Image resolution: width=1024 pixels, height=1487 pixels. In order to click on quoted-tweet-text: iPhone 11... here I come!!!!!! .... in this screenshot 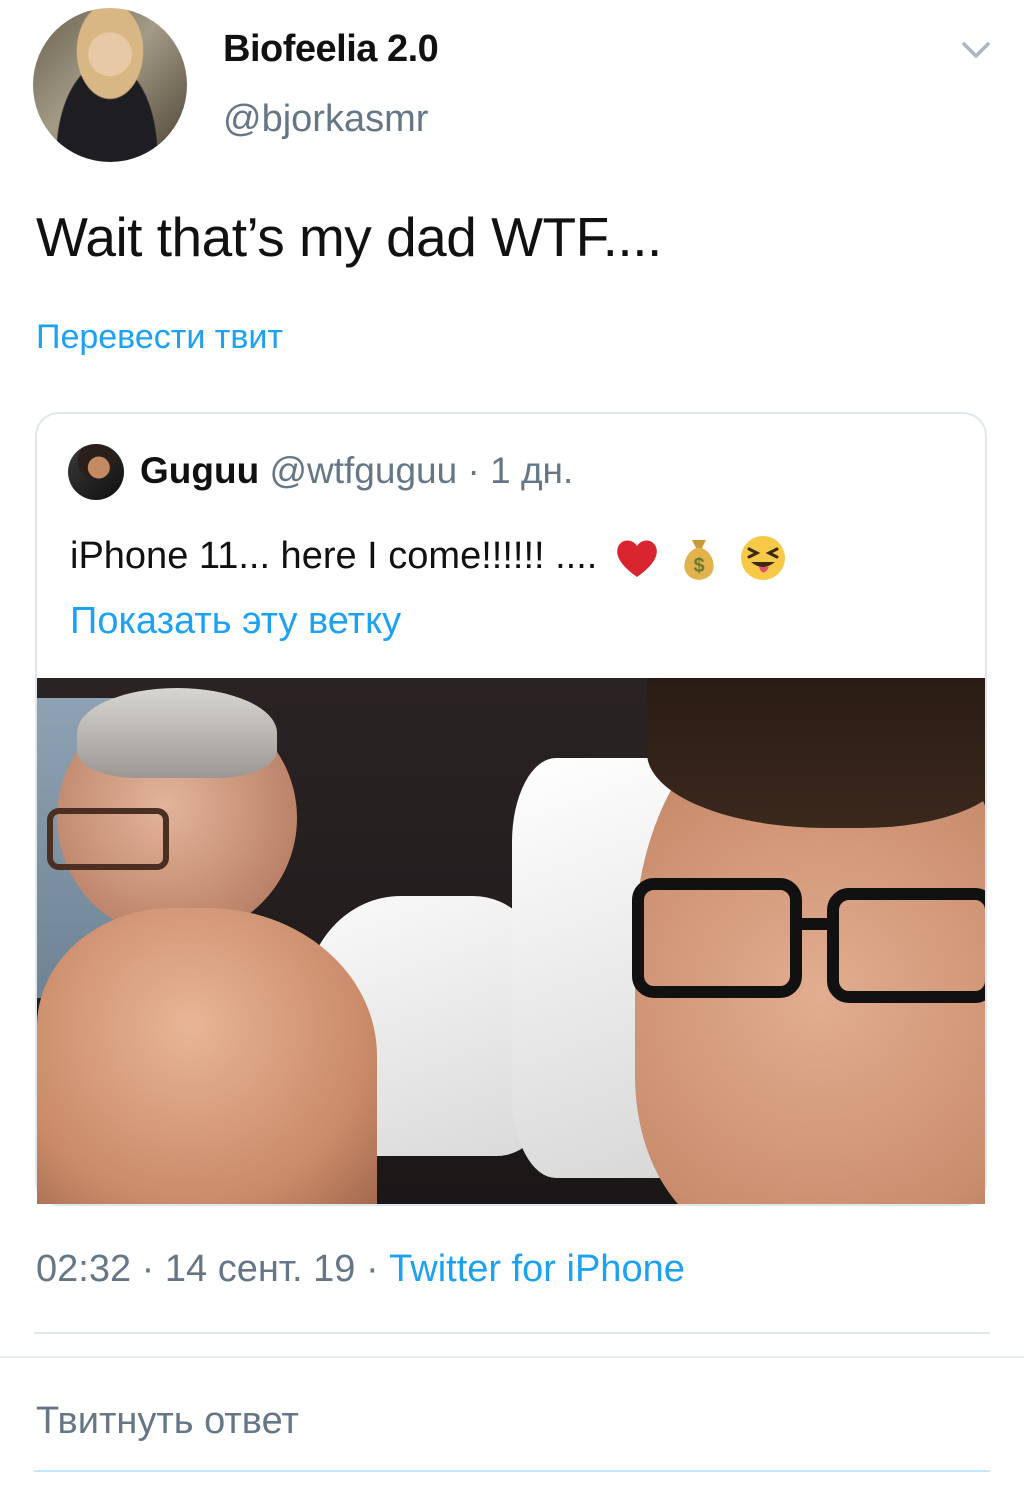, I will do `click(334, 556)`.